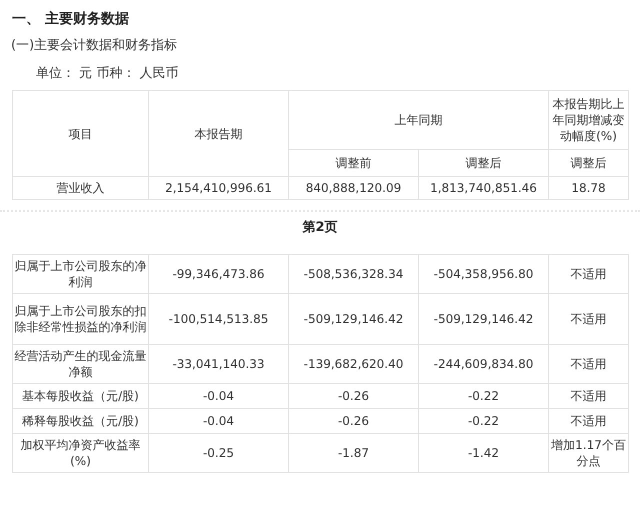 This screenshot has height=513, width=640. I want to click on table-cell: -508,536,328.34, so click(353, 274).